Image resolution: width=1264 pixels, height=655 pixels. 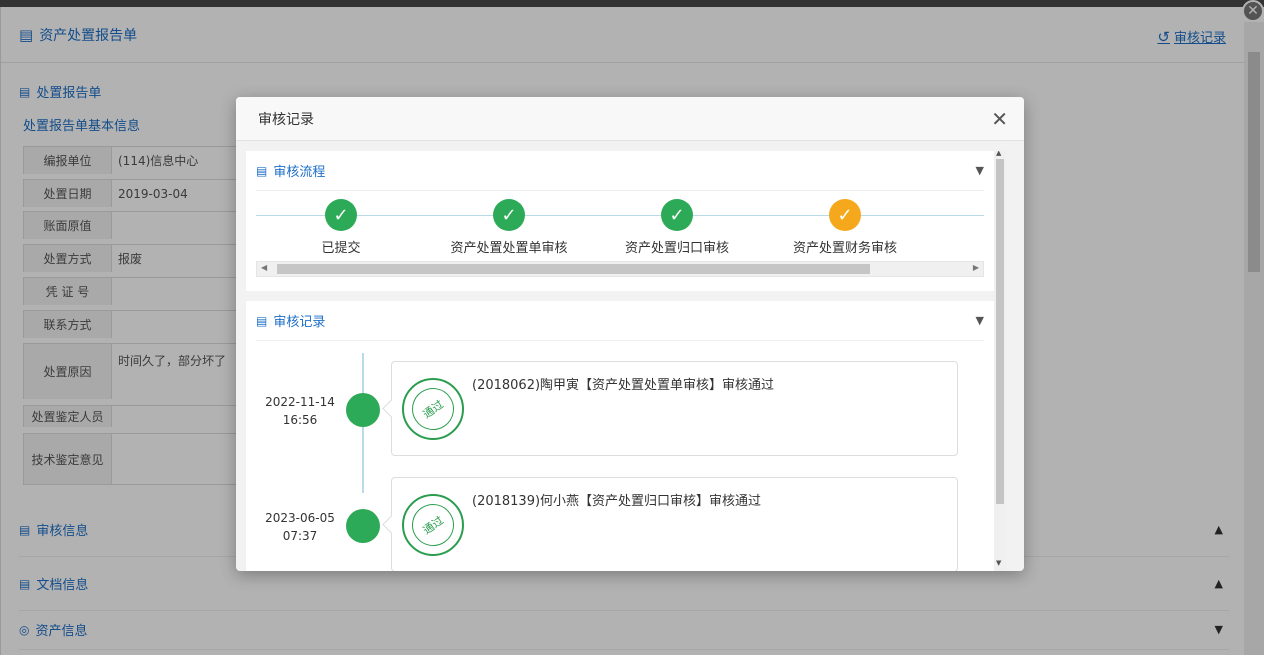 What do you see at coordinates (976, 267) in the screenshot?
I see `scroll-right-icon: ▶` at bounding box center [976, 267].